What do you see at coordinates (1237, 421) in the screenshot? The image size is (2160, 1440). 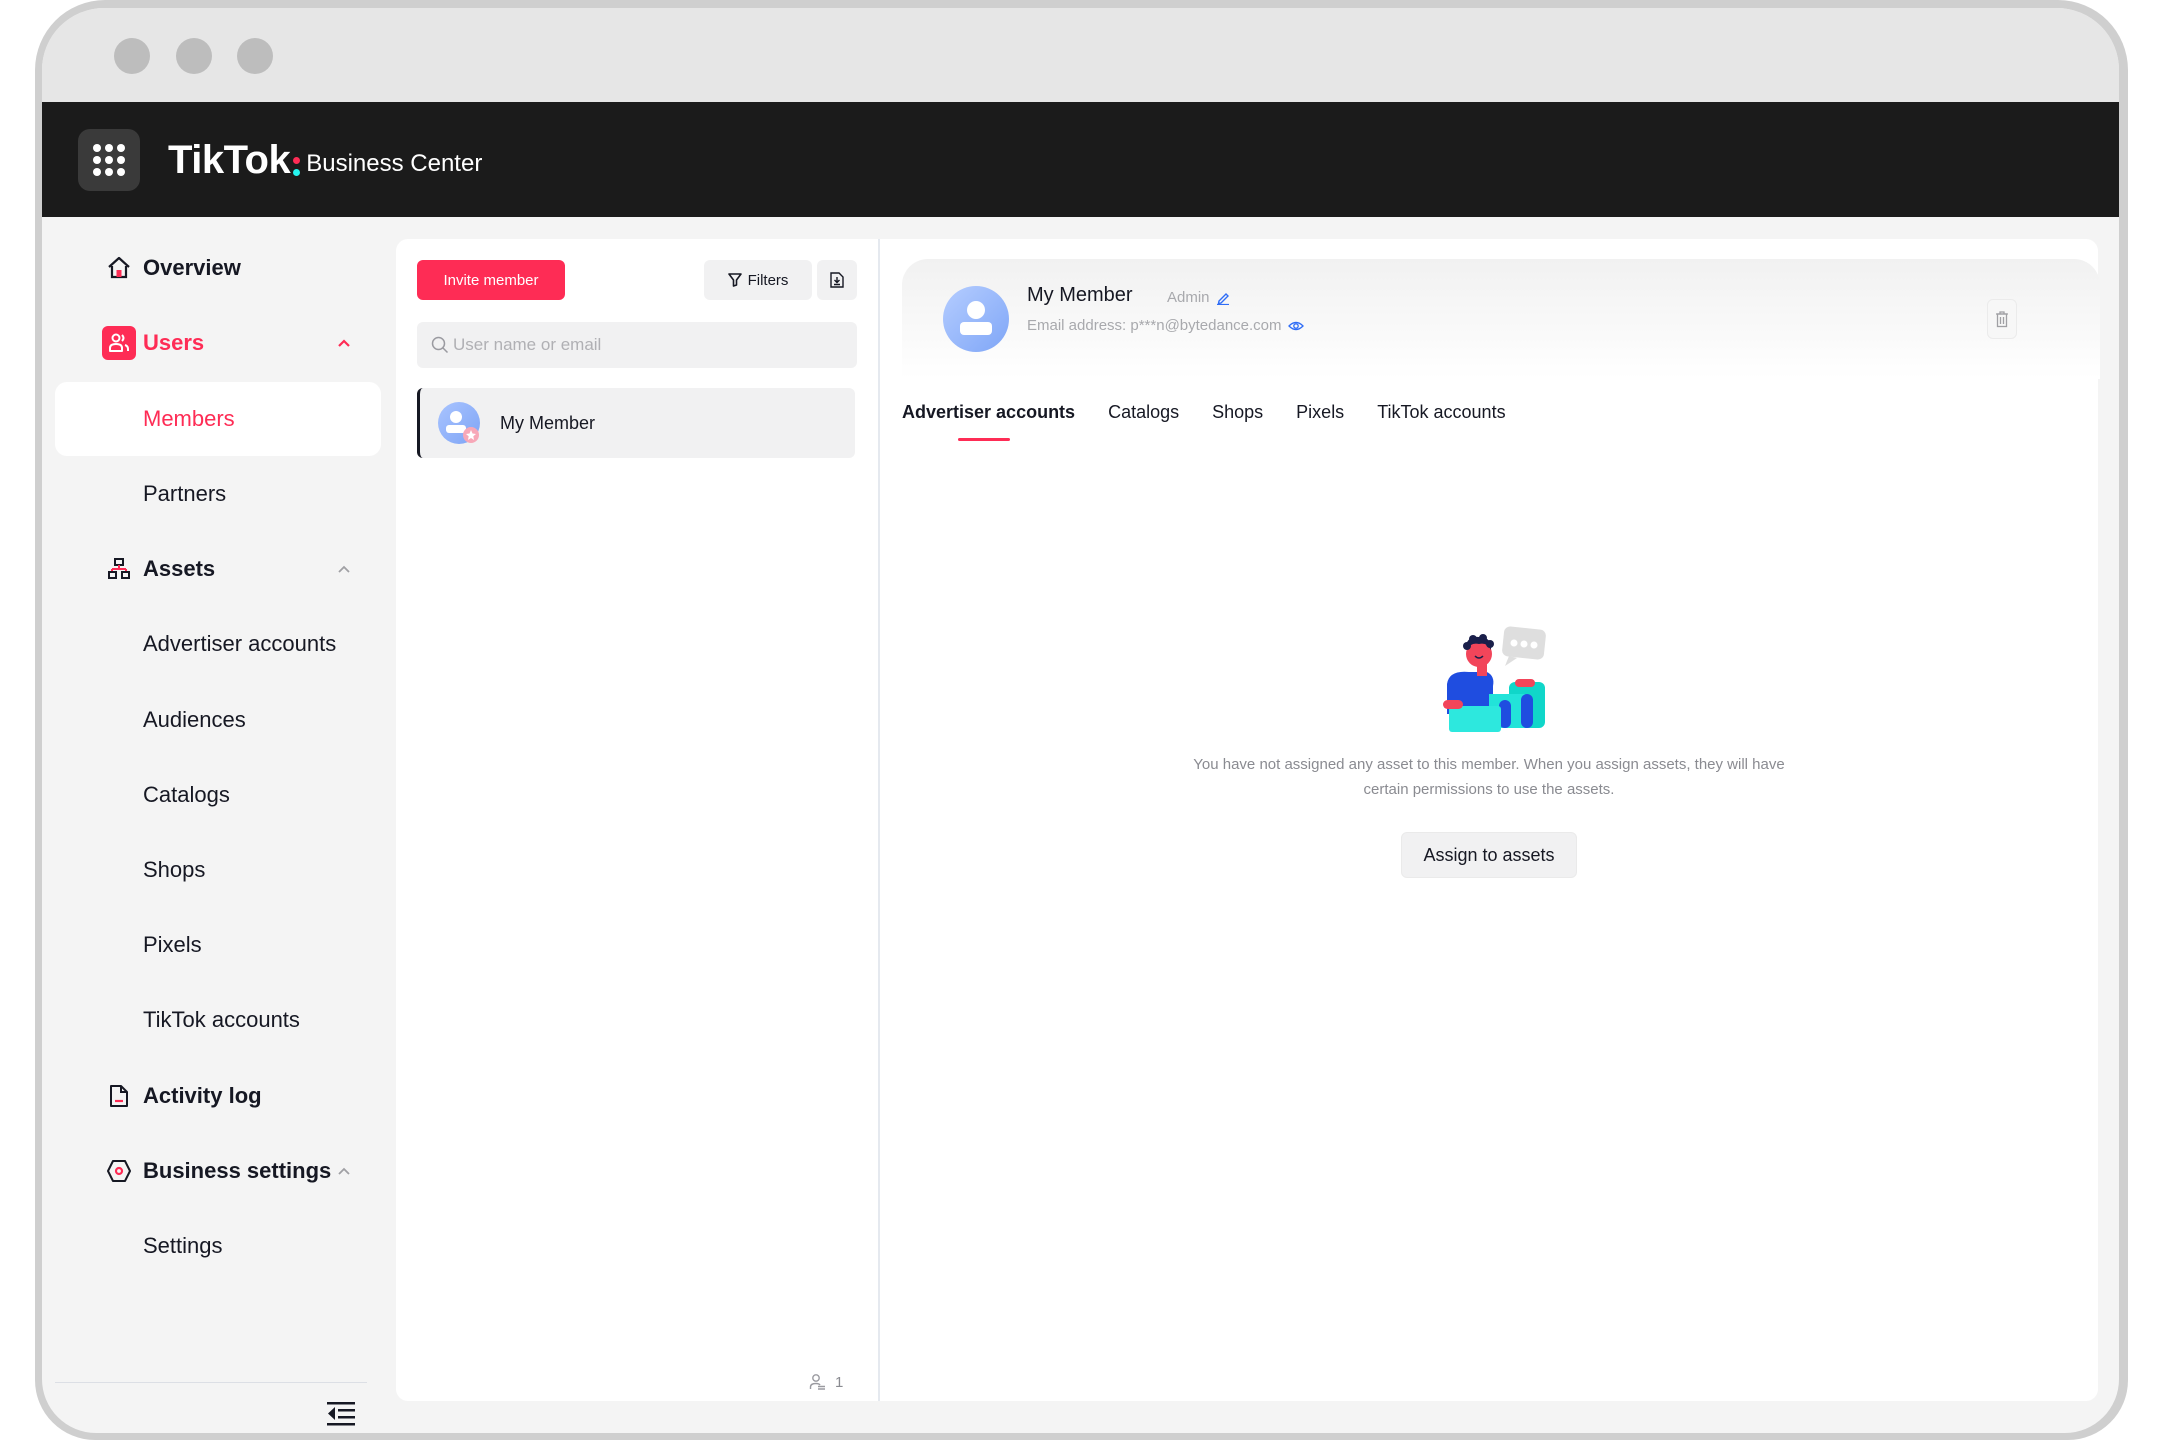 I see `tab-shops: Shops` at bounding box center [1237, 421].